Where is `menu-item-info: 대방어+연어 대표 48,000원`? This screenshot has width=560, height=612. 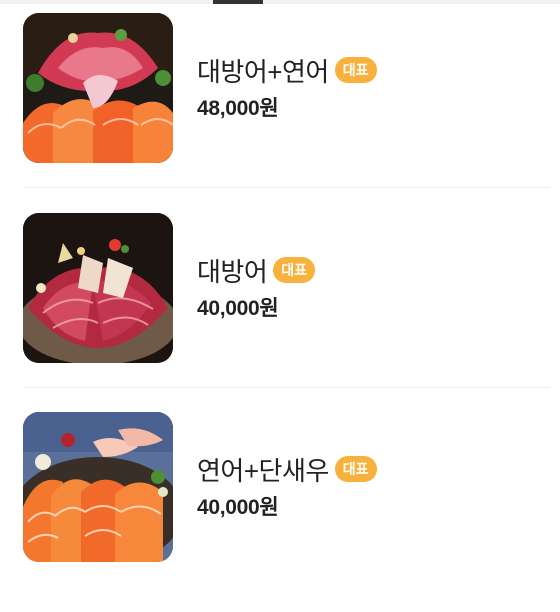 menu-item-info: 대방어+연어 대표 48,000원 is located at coordinates (287, 88).